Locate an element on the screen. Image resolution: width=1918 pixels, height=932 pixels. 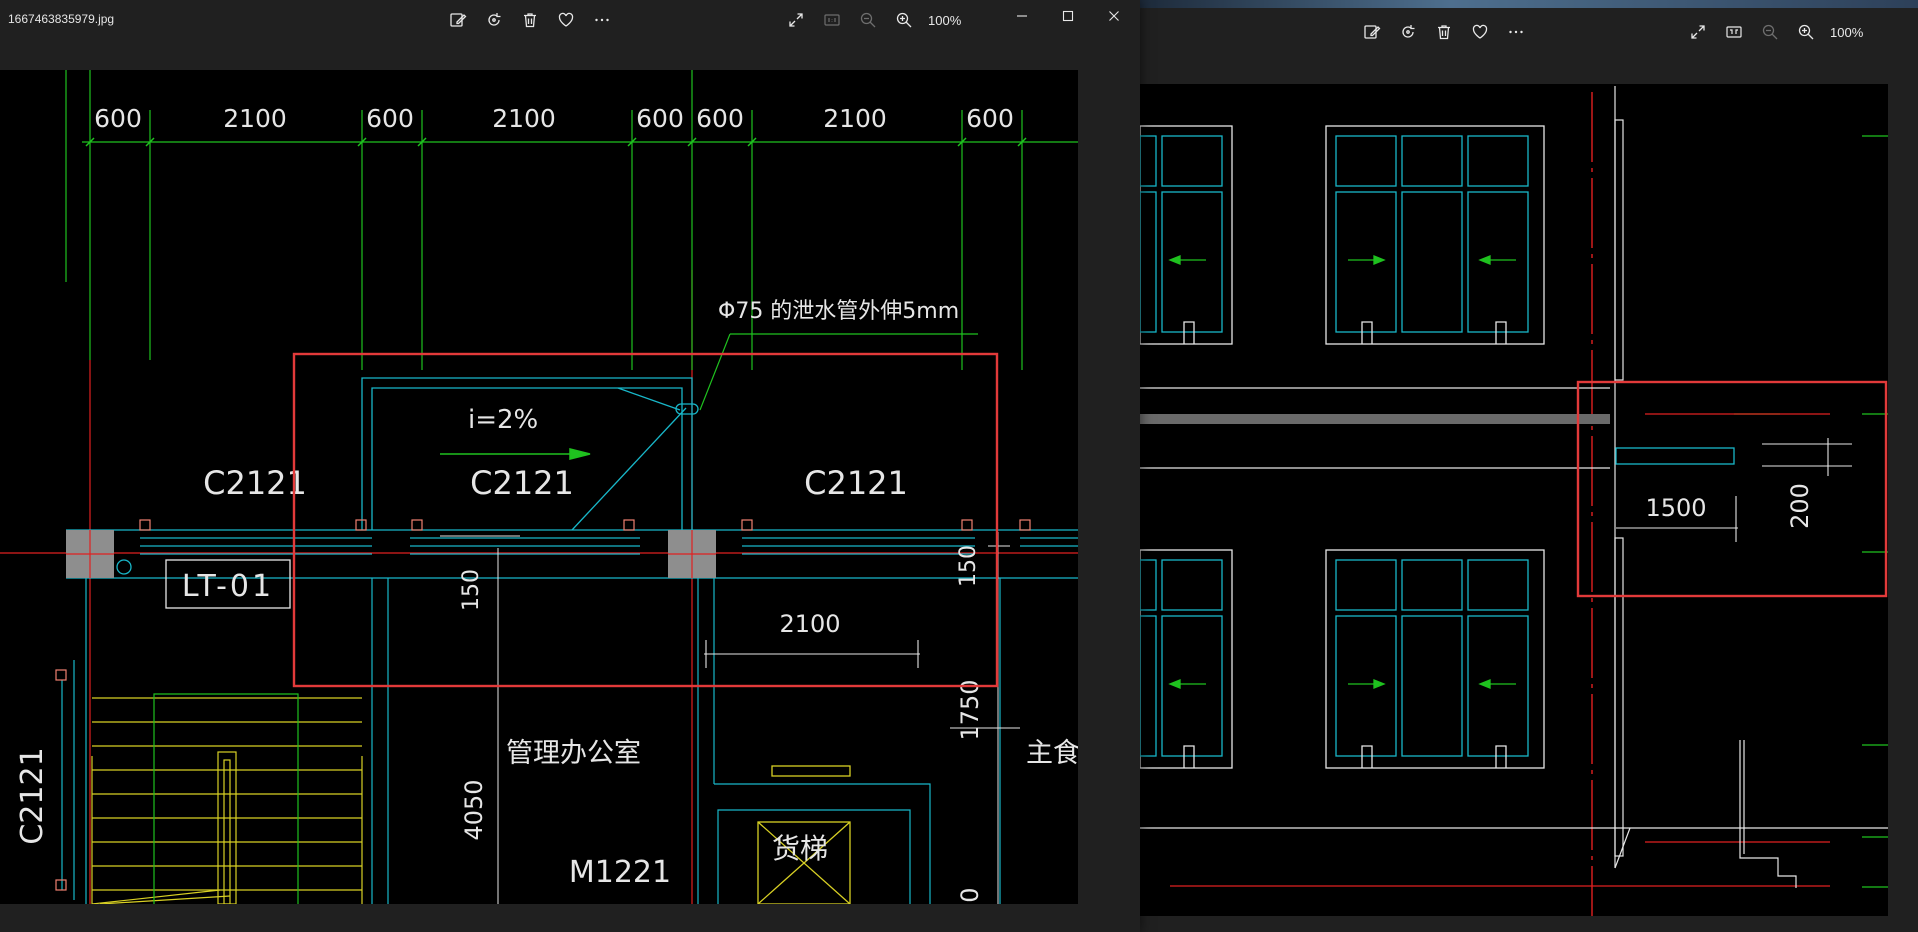
window-labels: C2121 C2121 C2121 is located at coordinates (555, 483).